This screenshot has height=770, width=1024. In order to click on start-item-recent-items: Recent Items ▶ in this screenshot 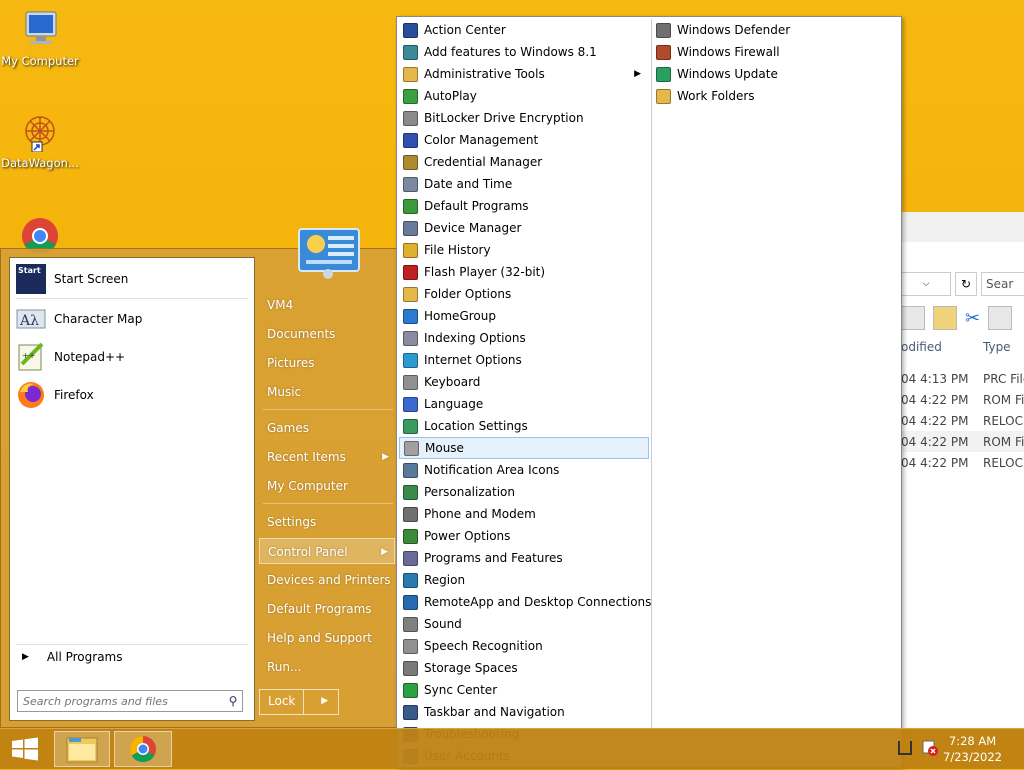, I will do `click(327, 457)`.